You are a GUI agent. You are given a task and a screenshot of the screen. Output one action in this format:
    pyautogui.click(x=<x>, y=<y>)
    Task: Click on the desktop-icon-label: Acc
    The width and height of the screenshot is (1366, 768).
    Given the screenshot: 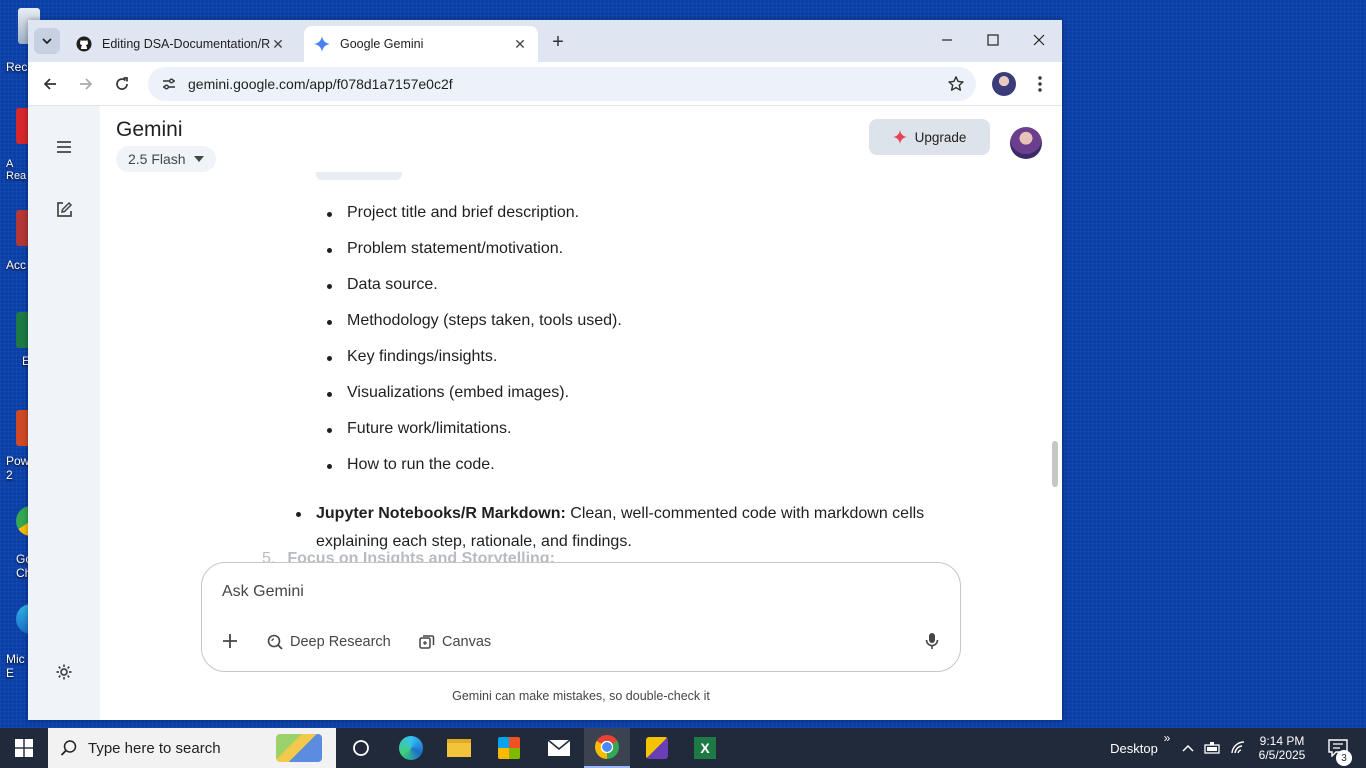 What is the action you would take?
    pyautogui.click(x=16, y=265)
    